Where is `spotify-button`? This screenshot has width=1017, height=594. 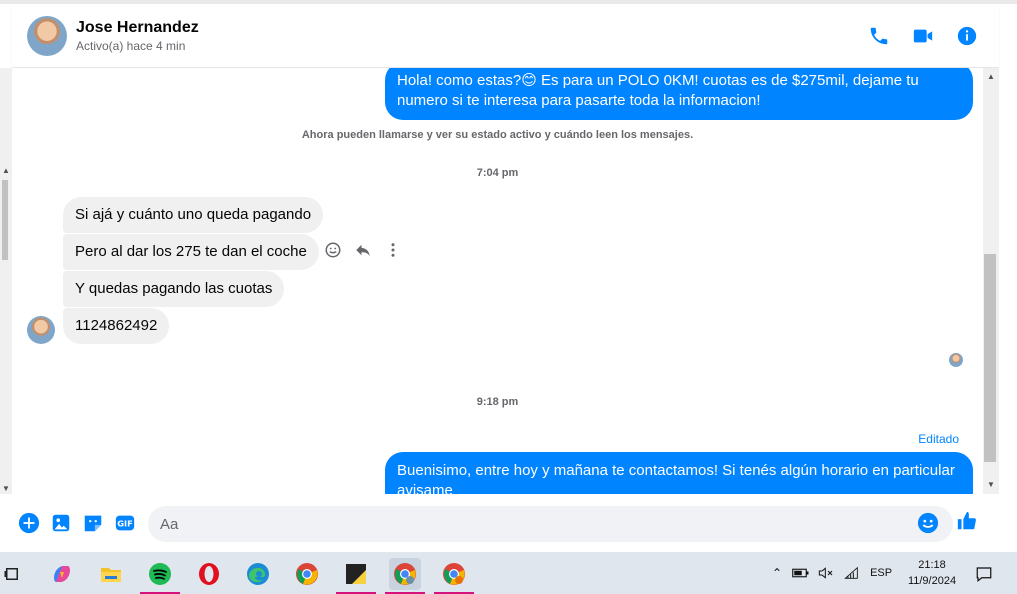 spotify-button is located at coordinates (160, 576).